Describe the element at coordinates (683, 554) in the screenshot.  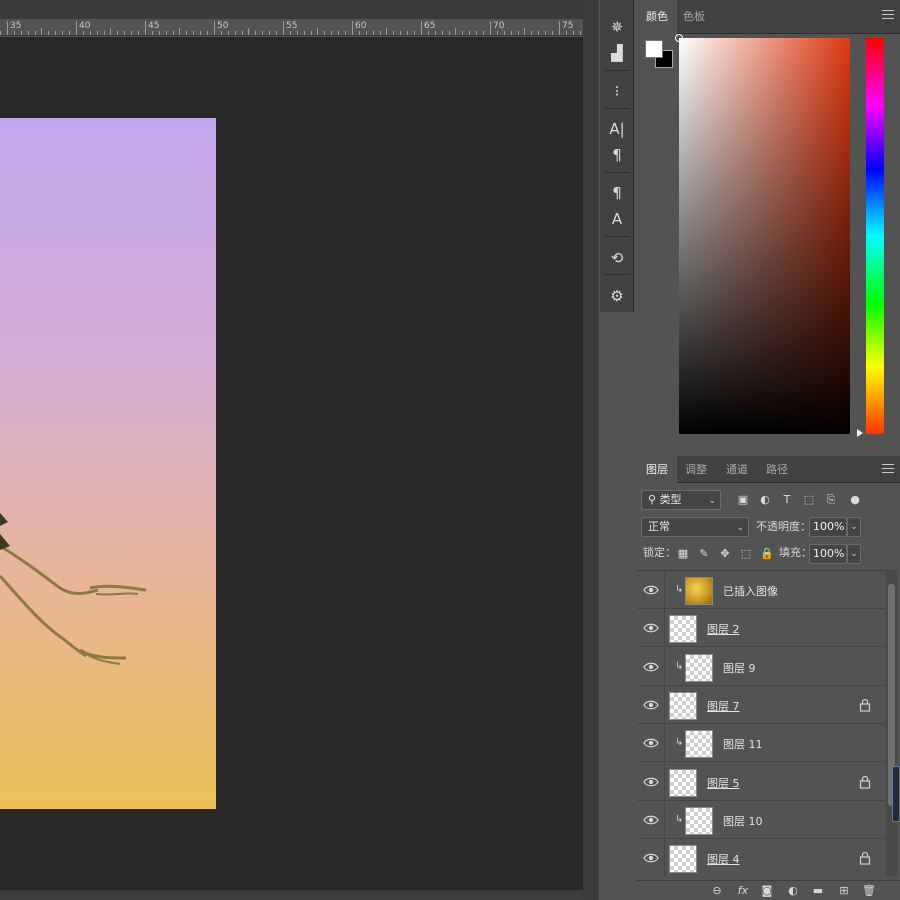
I see `lock-transparent-pixels-icon: ▦` at that location.